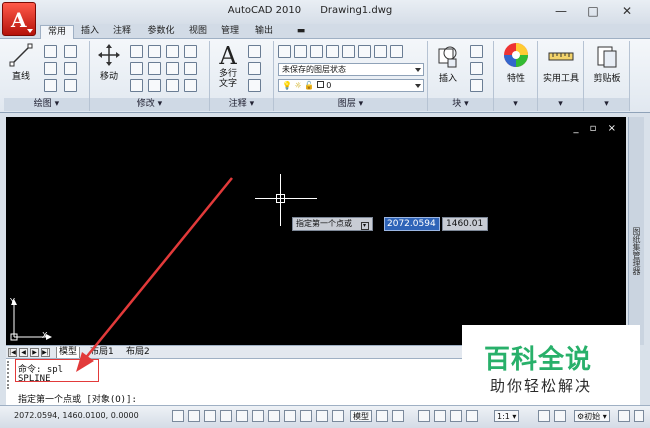 This screenshot has width=650, height=428. What do you see at coordinates (172, 51) in the screenshot?
I see `trim-icon` at bounding box center [172, 51].